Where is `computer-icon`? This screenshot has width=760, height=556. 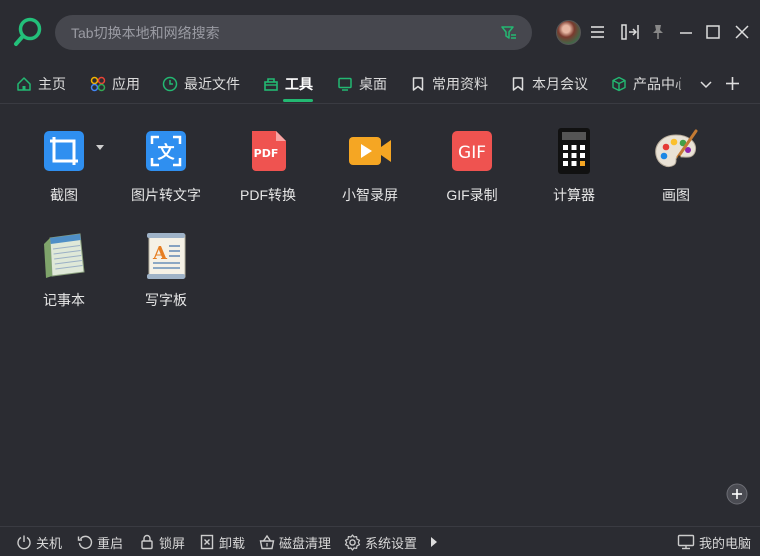
computer-icon is located at coordinates (686, 542).